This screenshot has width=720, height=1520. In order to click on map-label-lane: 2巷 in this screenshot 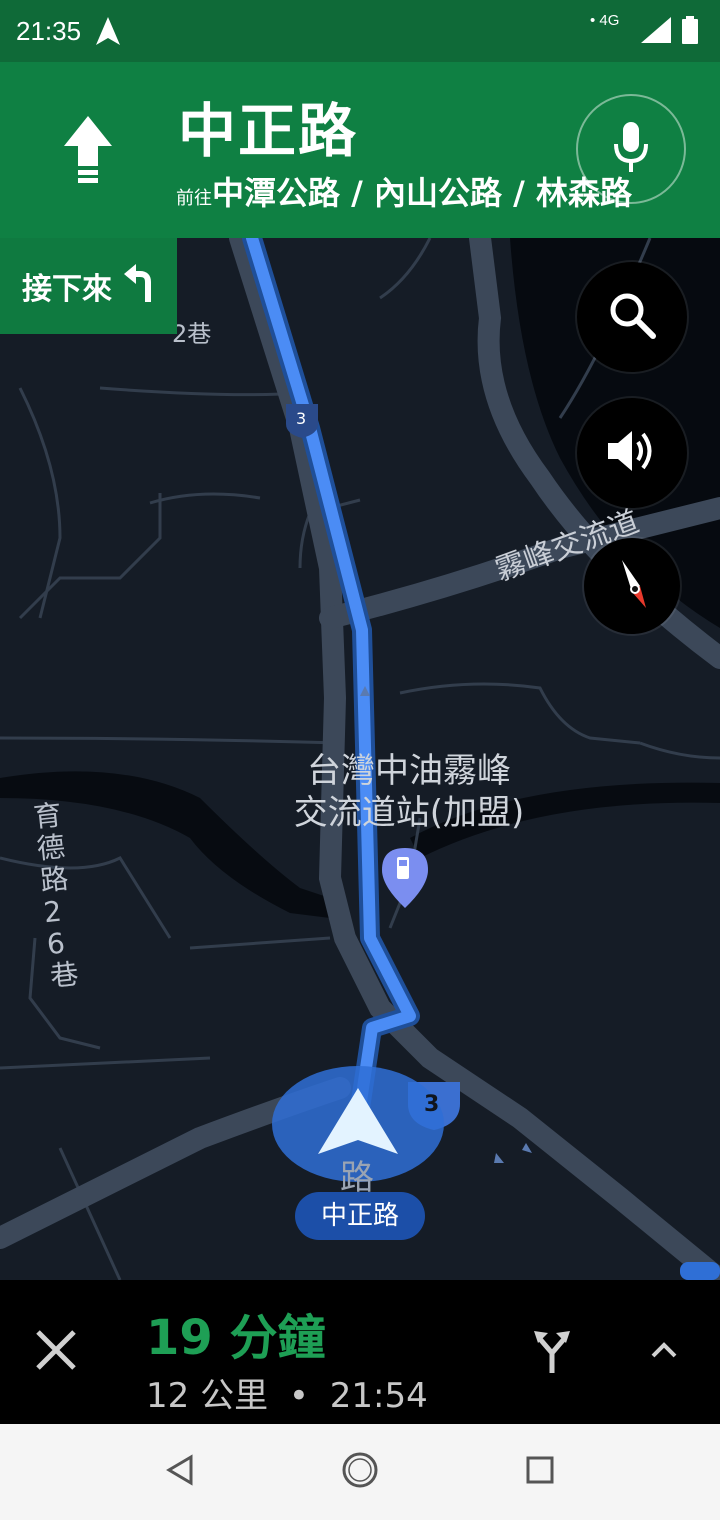, I will do `click(192, 334)`.